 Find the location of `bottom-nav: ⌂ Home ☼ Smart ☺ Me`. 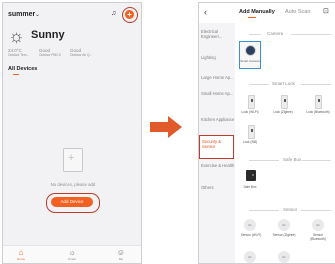

bottom-nav: ⌂ Home ☼ Smart ☺ Me is located at coordinates (72, 254).